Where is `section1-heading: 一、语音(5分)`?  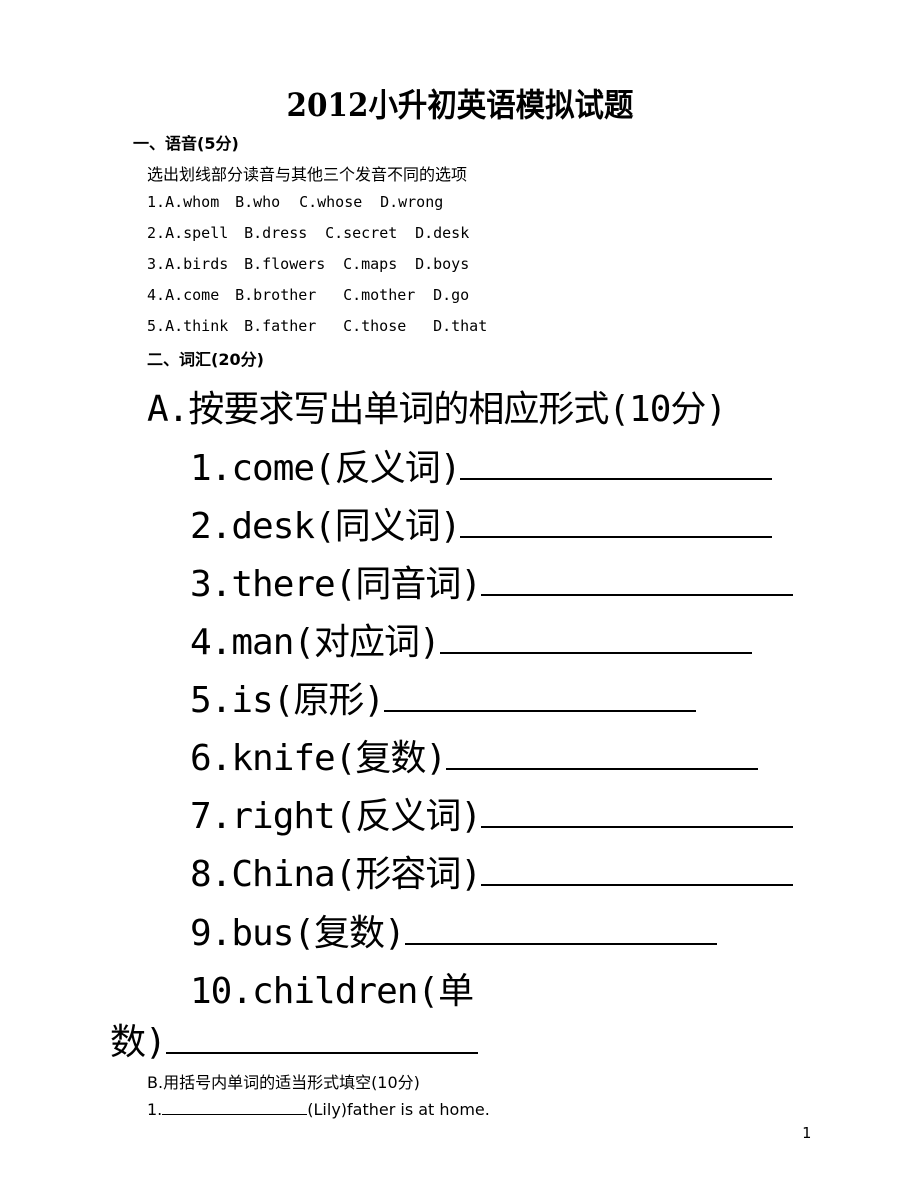 section1-heading: 一、语音(5分) is located at coordinates (186, 143).